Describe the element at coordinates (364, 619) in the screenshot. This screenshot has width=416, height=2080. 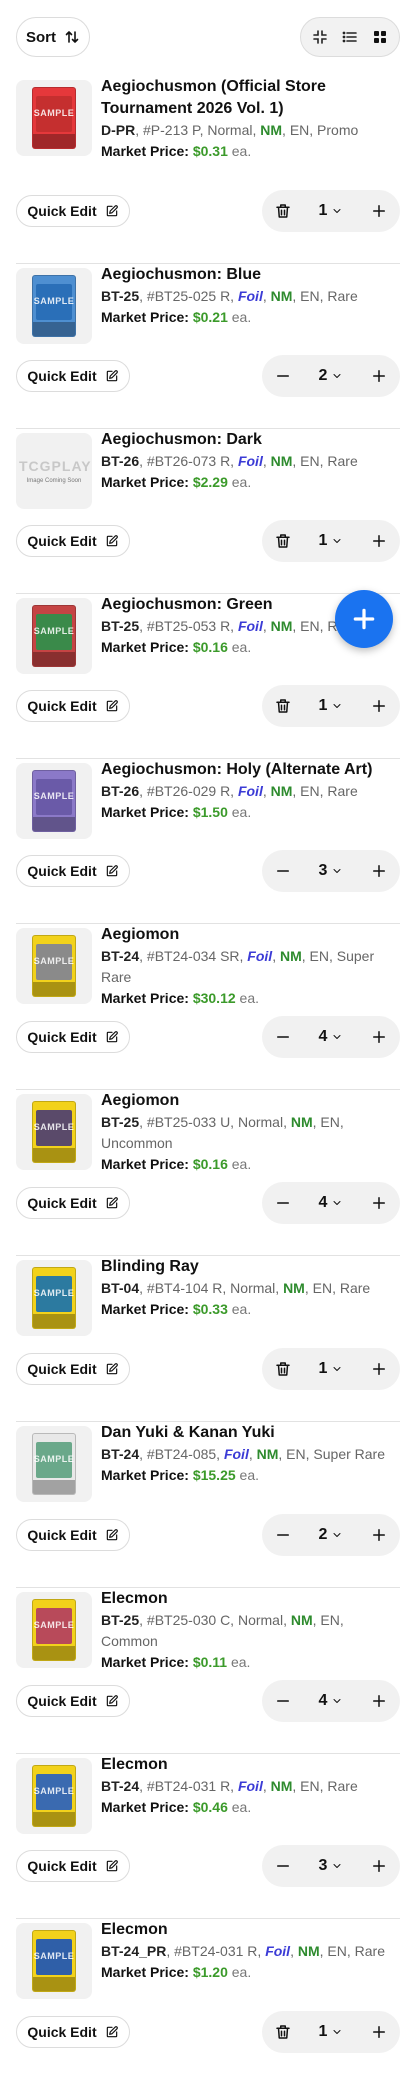
I see `add-button` at that location.